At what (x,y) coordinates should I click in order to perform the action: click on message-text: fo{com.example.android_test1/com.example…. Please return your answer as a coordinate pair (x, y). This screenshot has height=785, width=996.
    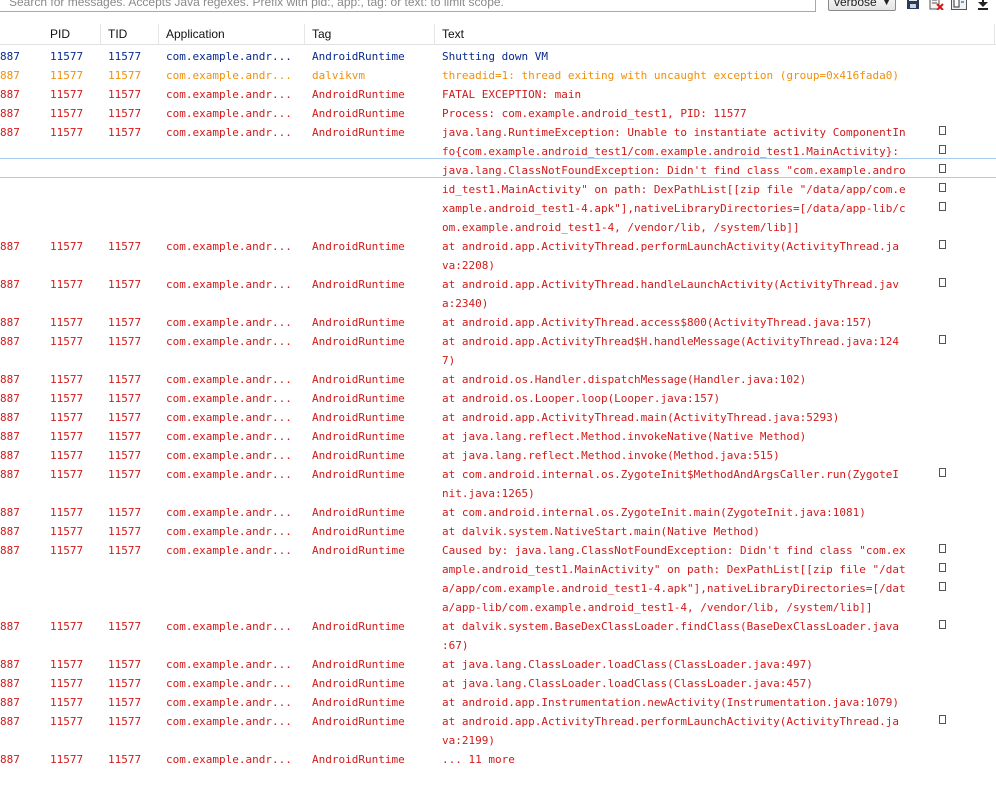
    Looking at the image, I should click on (670, 151).